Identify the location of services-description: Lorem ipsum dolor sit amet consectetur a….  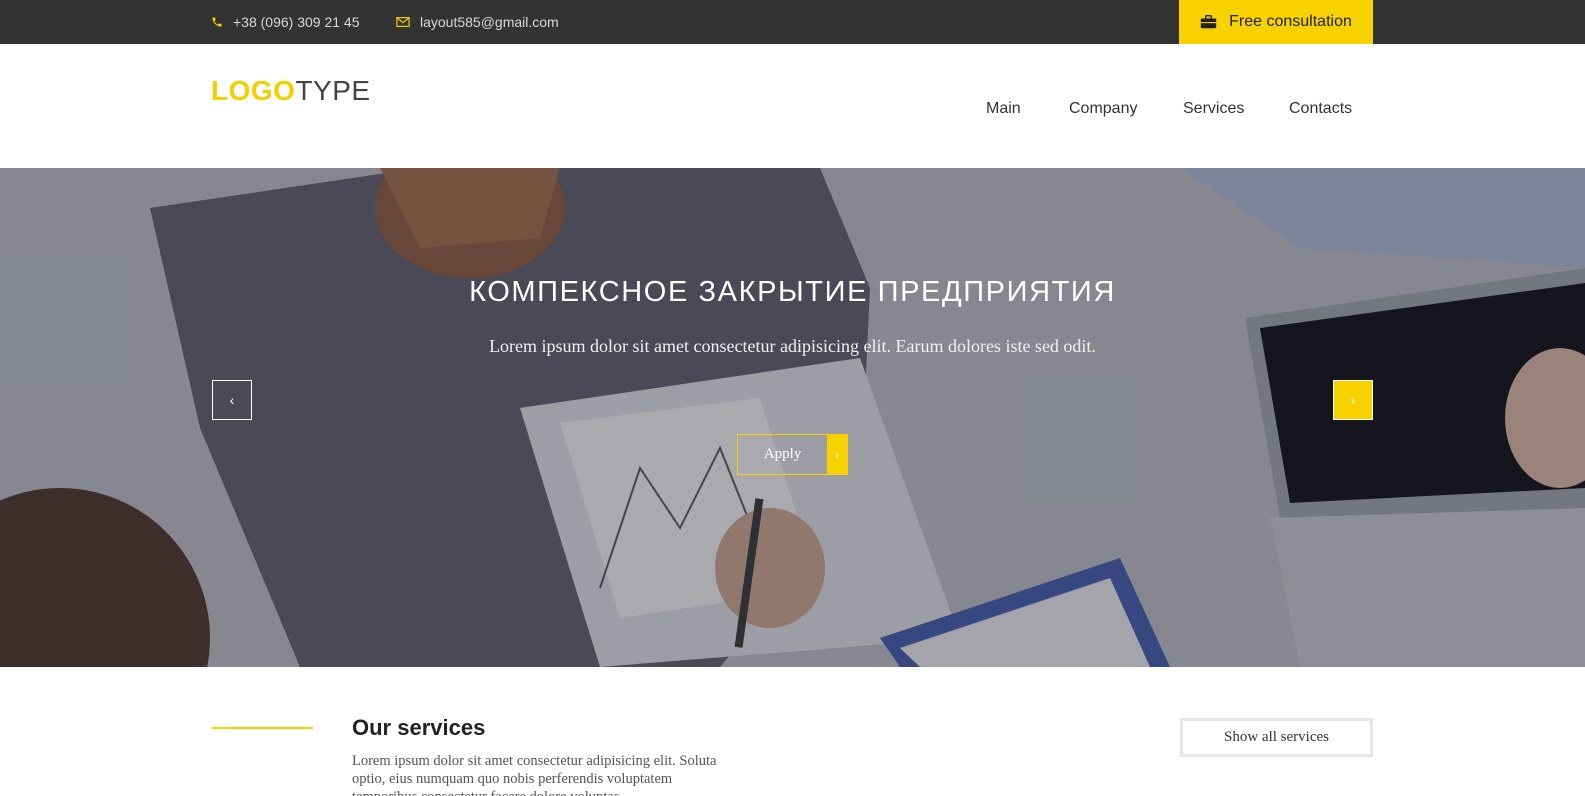
(534, 774).